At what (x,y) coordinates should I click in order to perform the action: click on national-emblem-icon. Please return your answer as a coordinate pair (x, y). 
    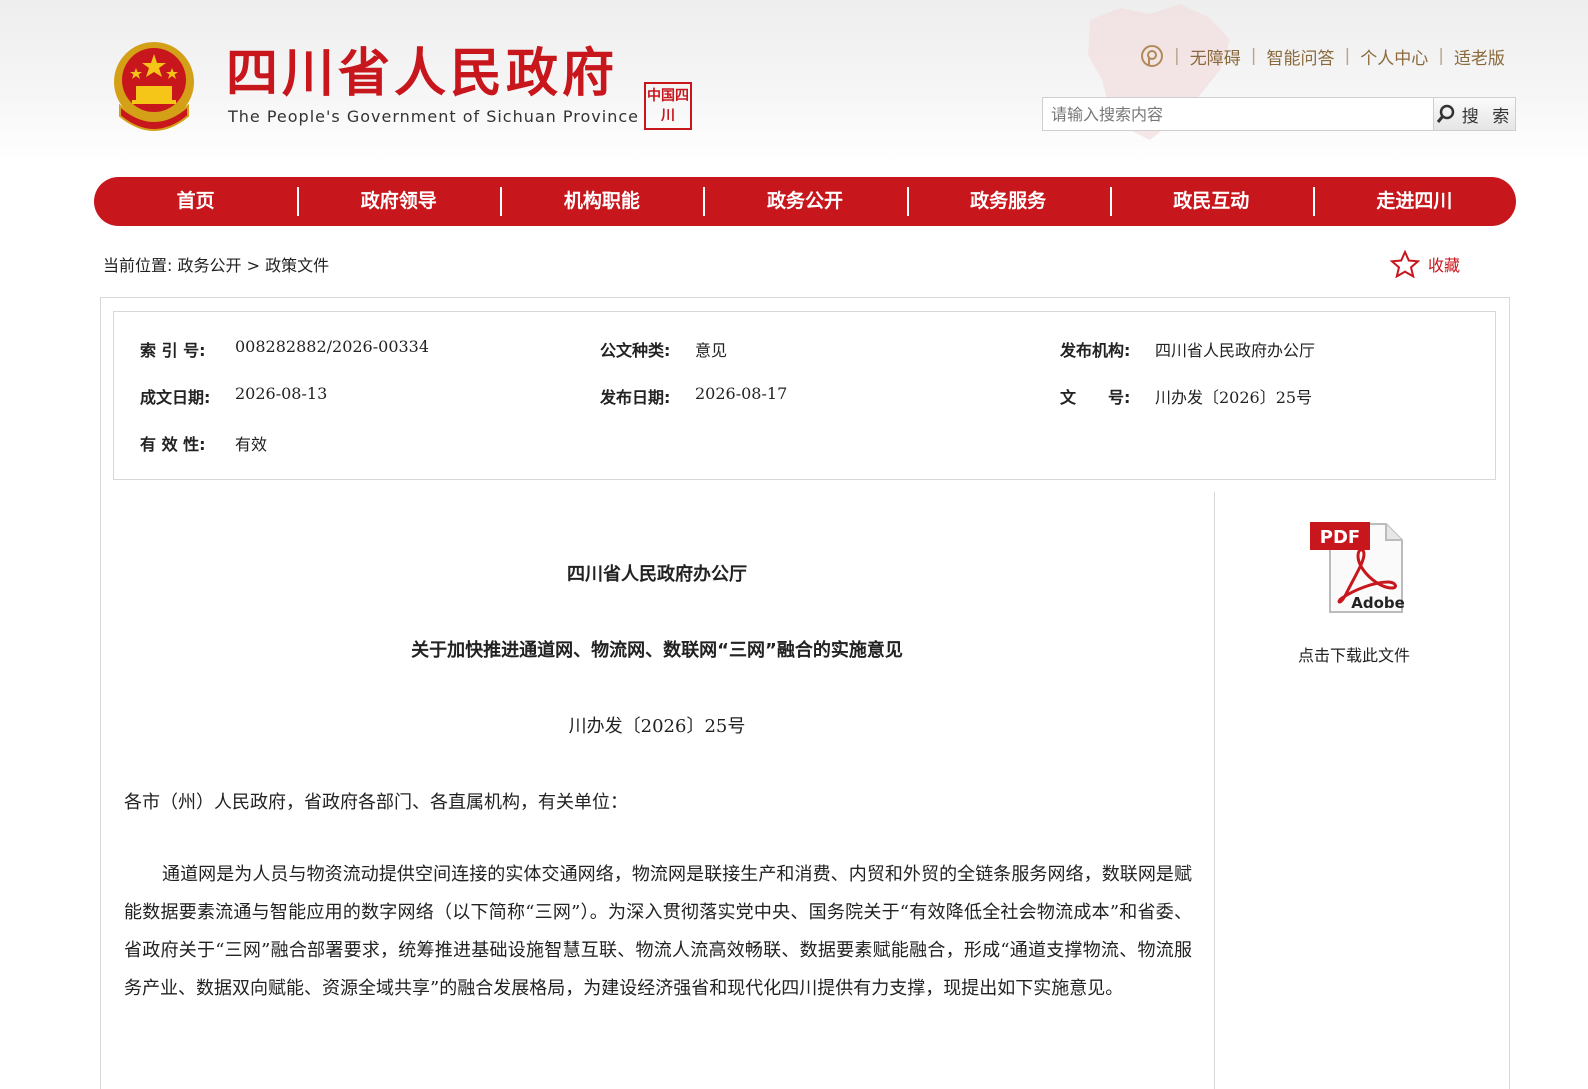
    Looking at the image, I should click on (154, 86).